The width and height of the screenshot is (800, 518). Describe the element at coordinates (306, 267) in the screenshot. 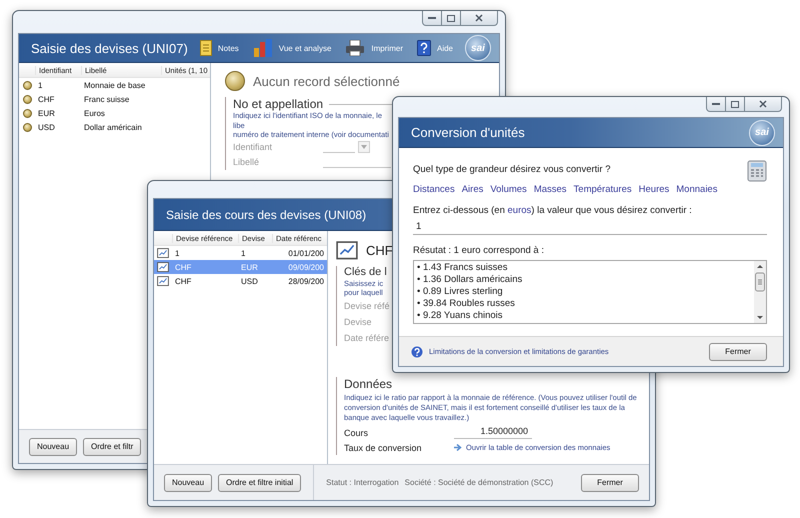

I see `table-cell-text: 09/09/200` at that location.